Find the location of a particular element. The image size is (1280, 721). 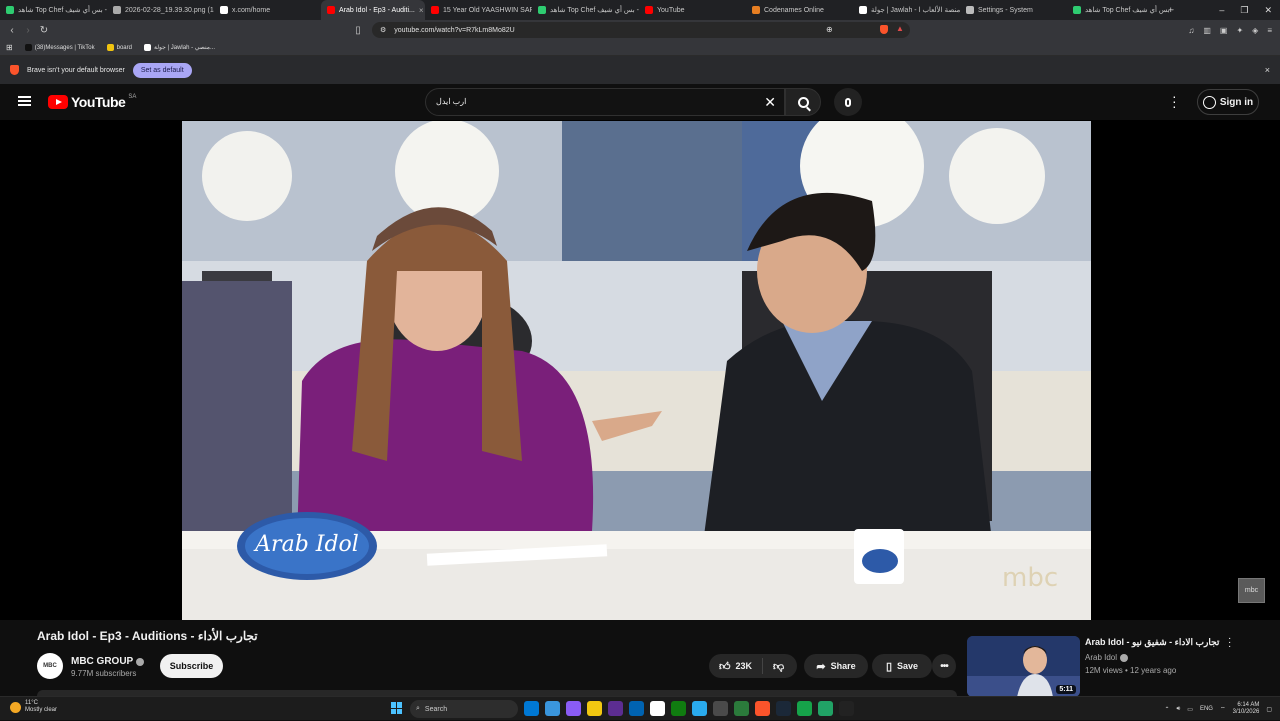

search-query: ارب ايدل is located at coordinates (451, 101).